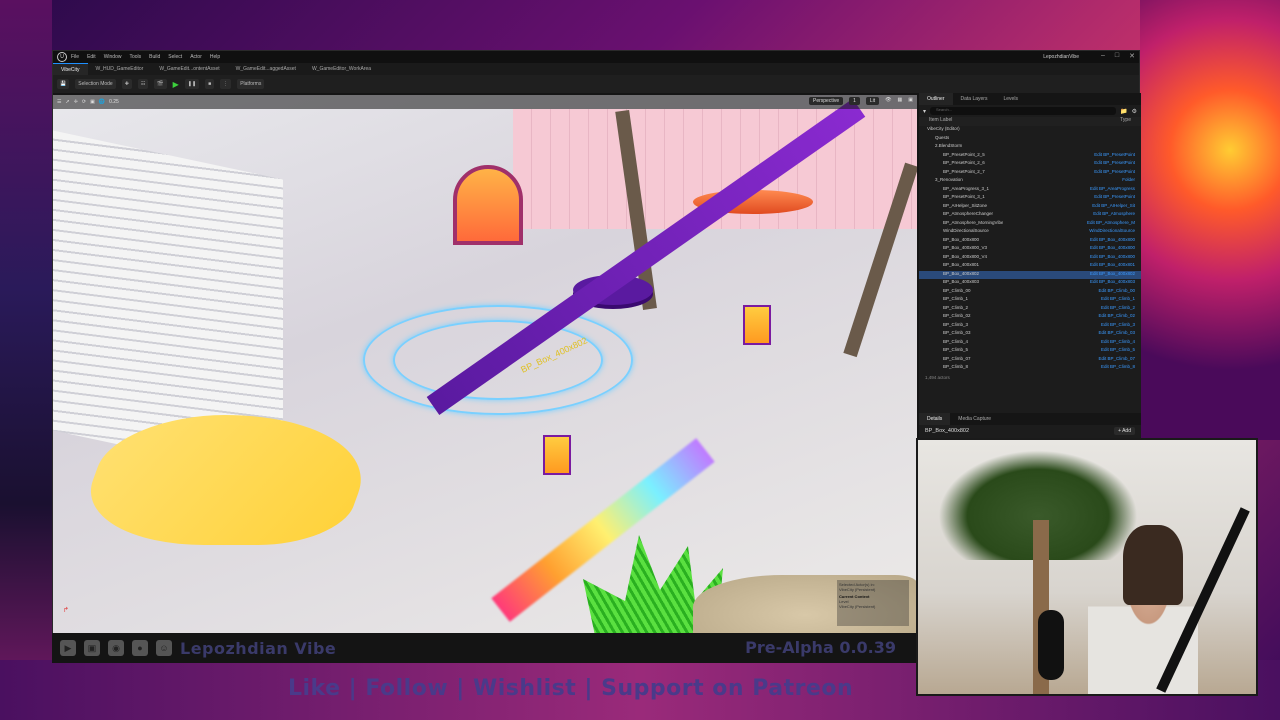  Describe the element at coordinates (1030, 164) in the screenshot. I see `outliner-row: BP_PresetPoint_2_6 Edit BP_PresetPoint` at that location.